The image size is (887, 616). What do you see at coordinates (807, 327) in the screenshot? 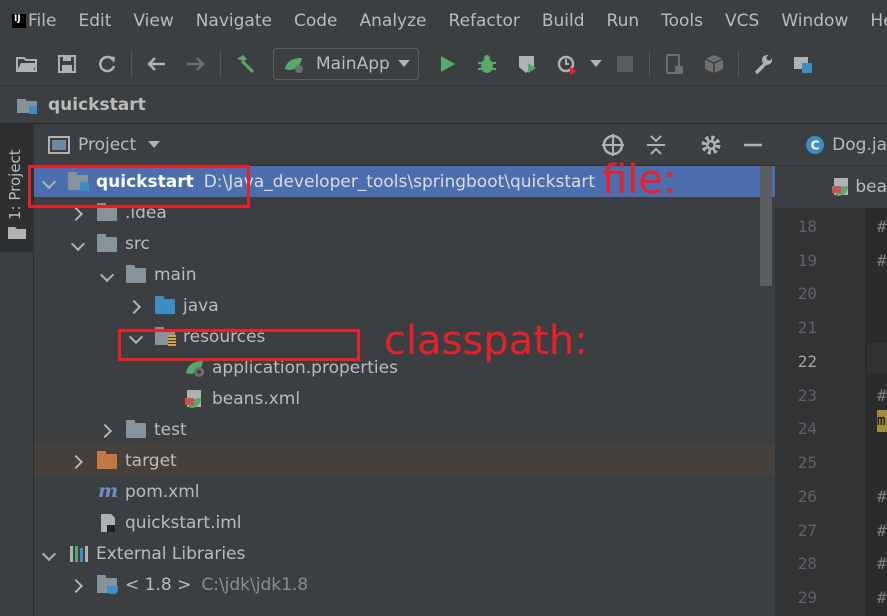
I see `line-number: 21` at bounding box center [807, 327].